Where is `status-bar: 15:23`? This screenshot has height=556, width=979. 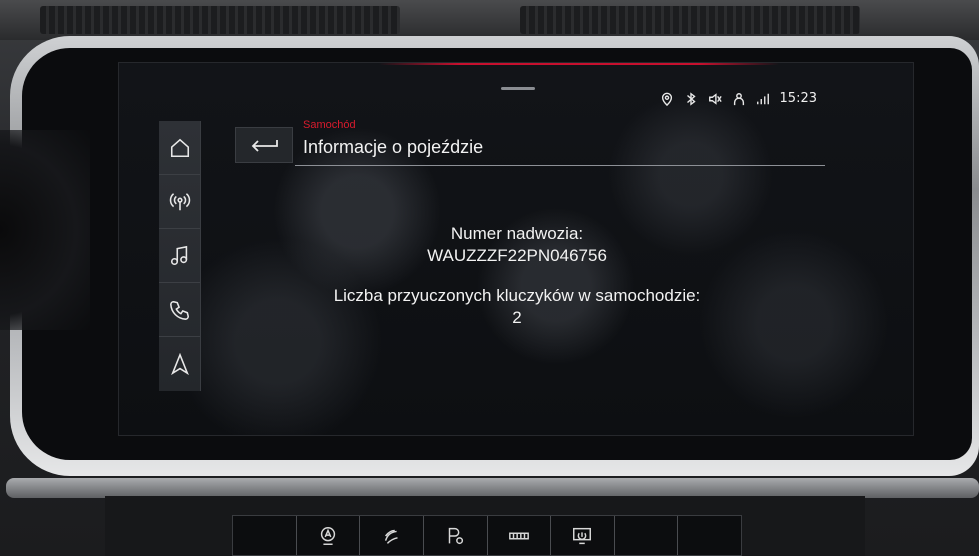 status-bar: 15:23 is located at coordinates (738, 98).